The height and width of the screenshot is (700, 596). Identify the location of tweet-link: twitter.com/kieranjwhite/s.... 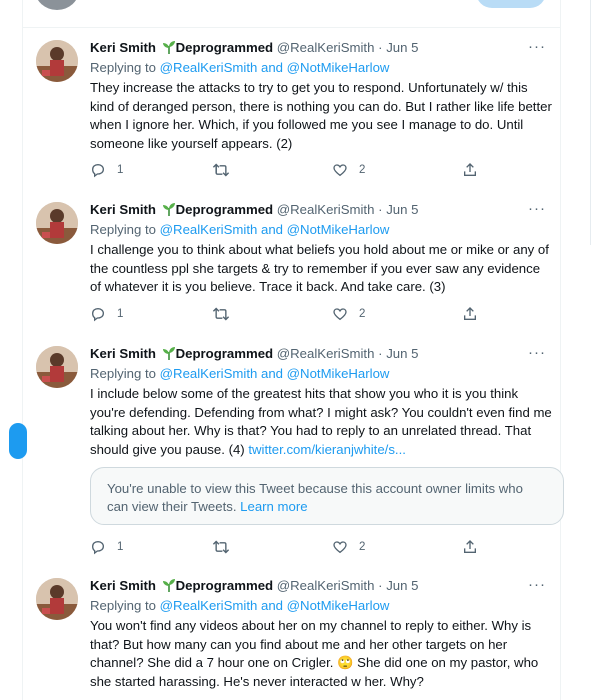
(327, 449).